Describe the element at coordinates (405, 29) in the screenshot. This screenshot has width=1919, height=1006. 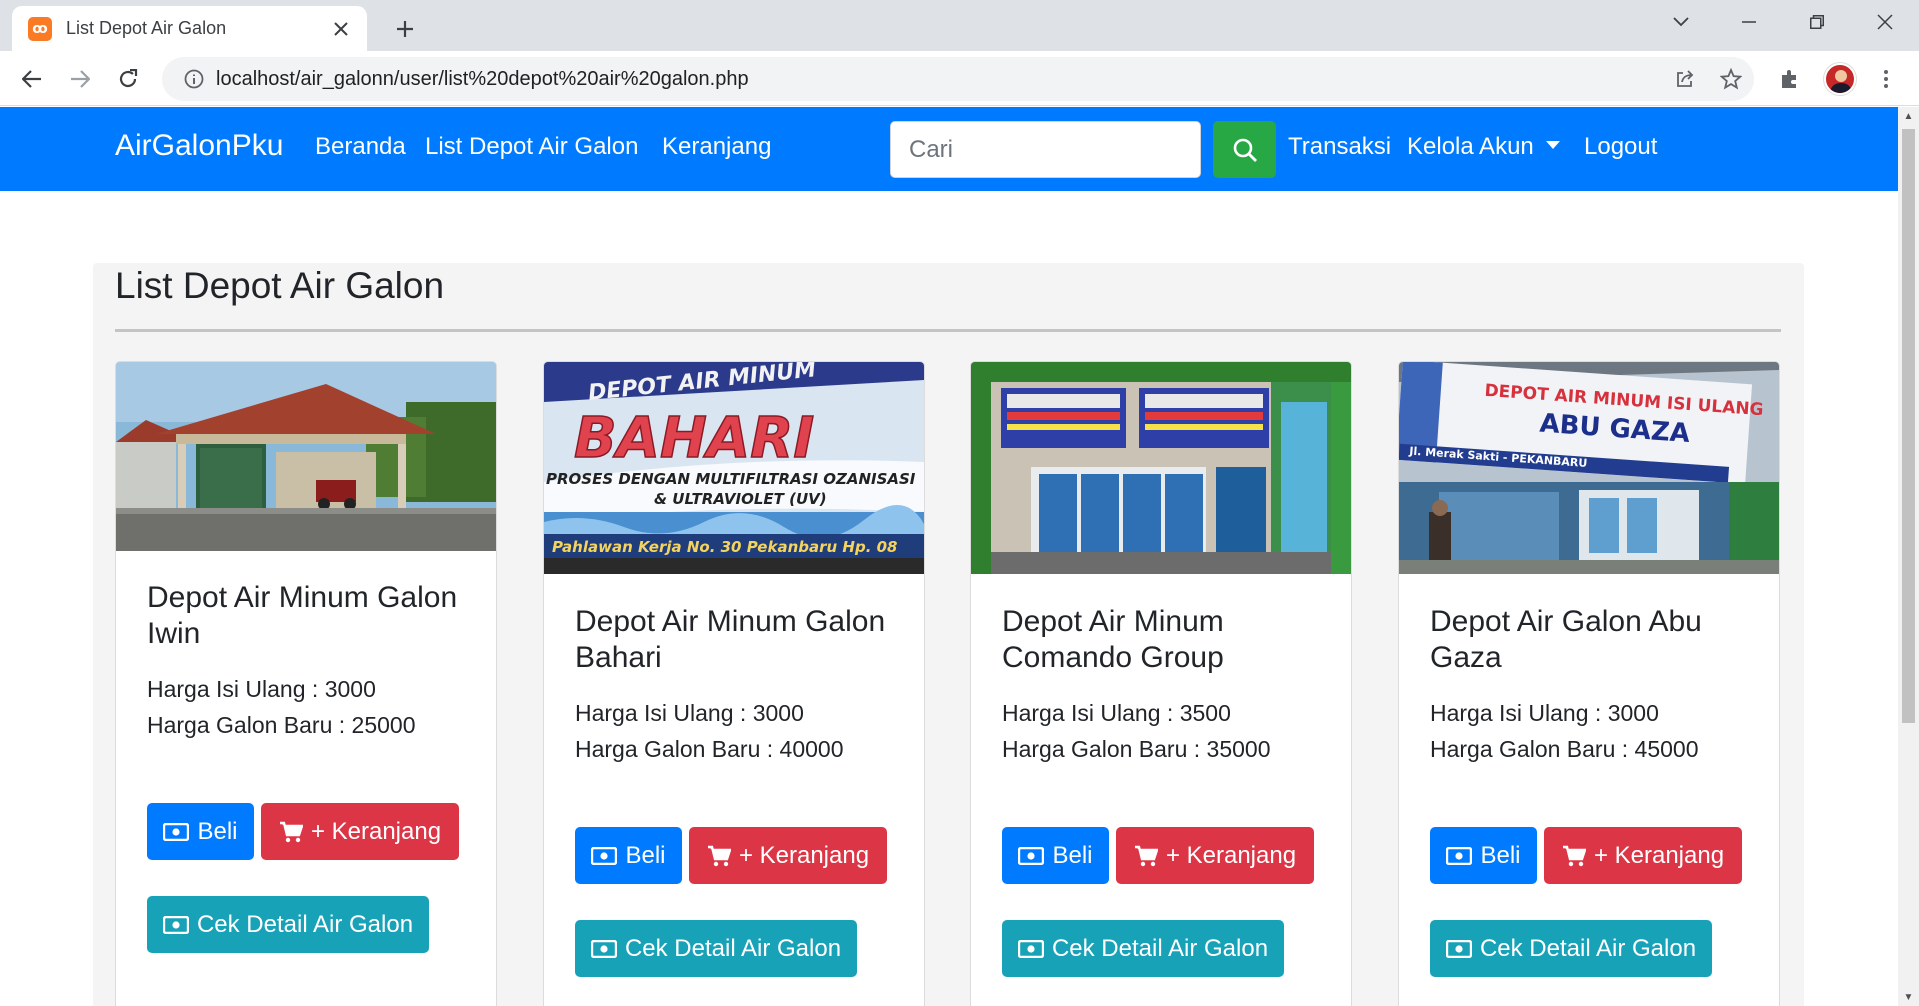
I see `new-tab-icon` at that location.